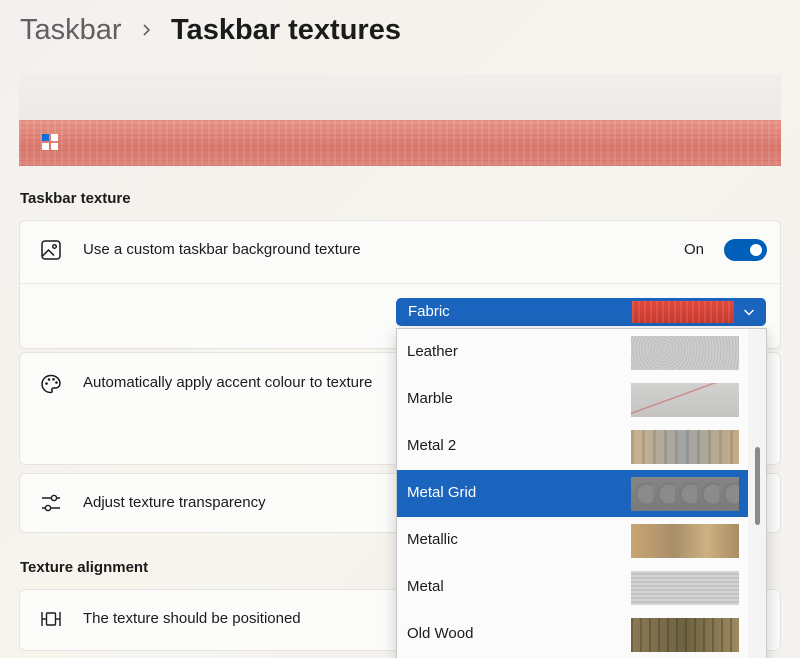 This screenshot has height=658, width=800. What do you see at coordinates (51, 503) in the screenshot?
I see `sliders-icon` at bounding box center [51, 503].